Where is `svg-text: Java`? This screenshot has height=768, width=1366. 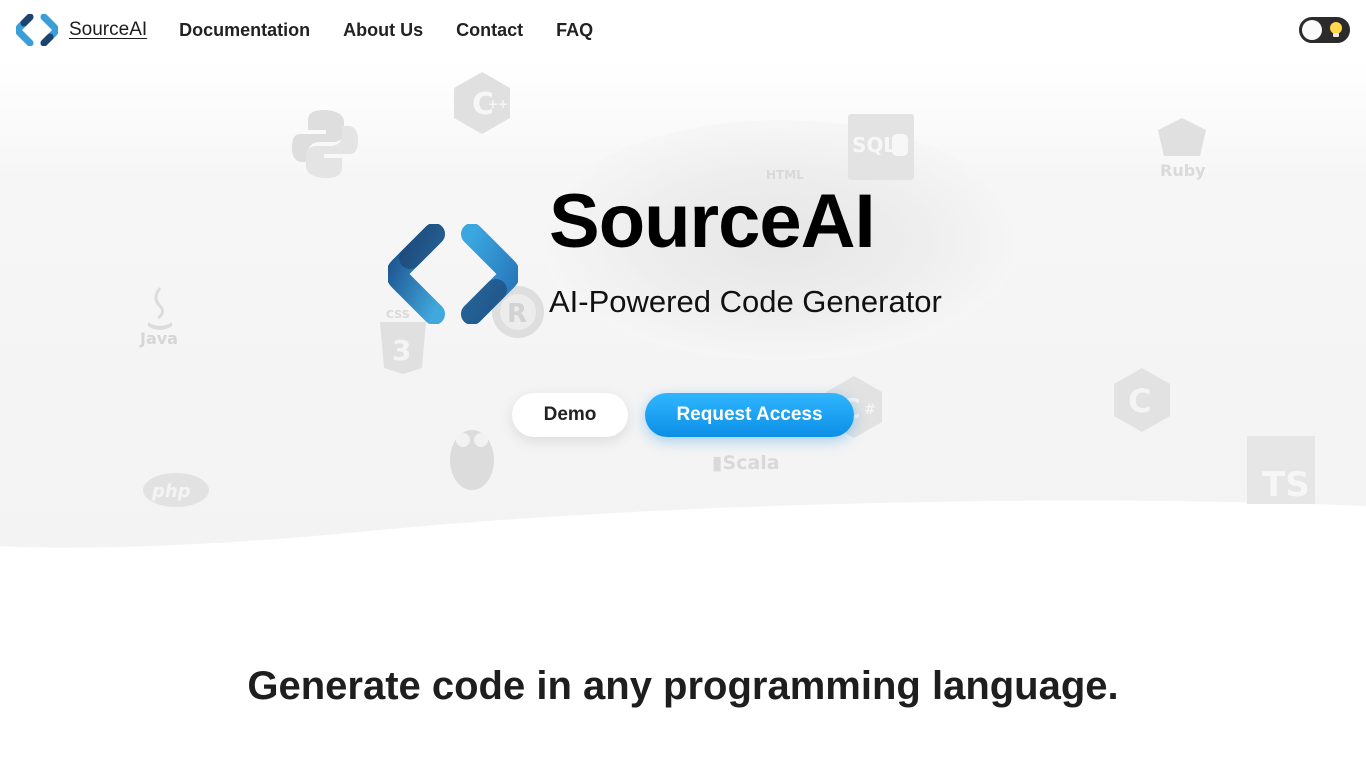
svg-text: Java is located at coordinates (158, 338).